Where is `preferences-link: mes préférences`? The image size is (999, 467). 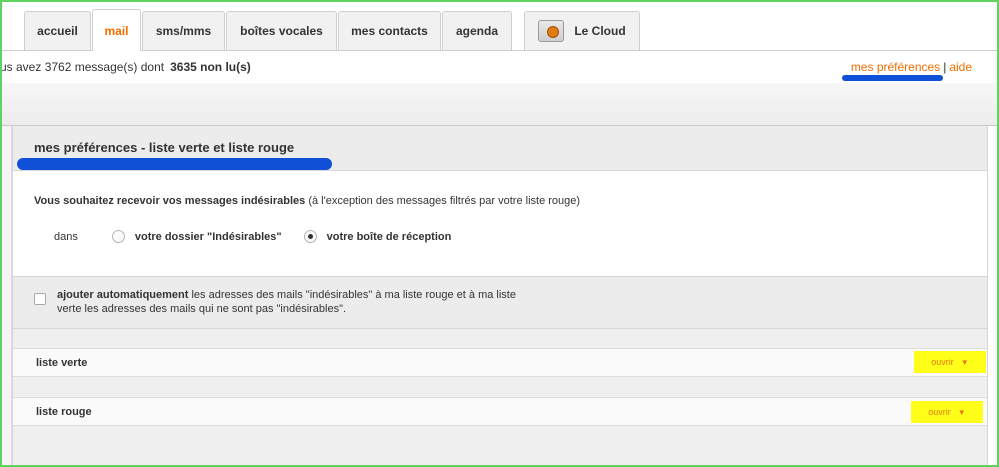 preferences-link: mes préférences is located at coordinates (895, 67).